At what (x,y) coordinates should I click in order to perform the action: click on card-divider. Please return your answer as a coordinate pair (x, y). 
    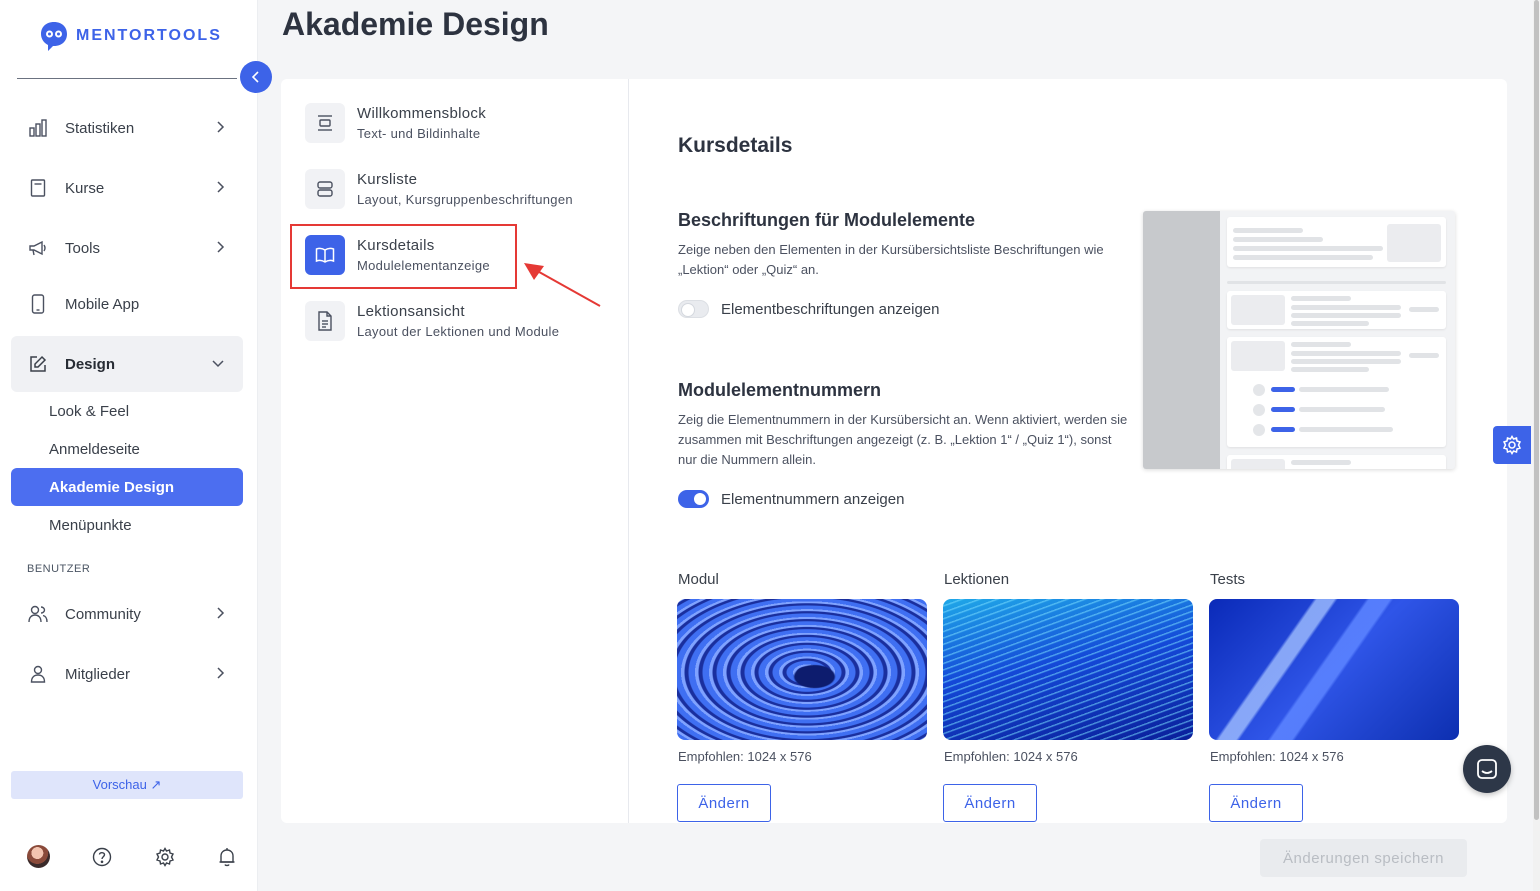
    Looking at the image, I should click on (628, 451).